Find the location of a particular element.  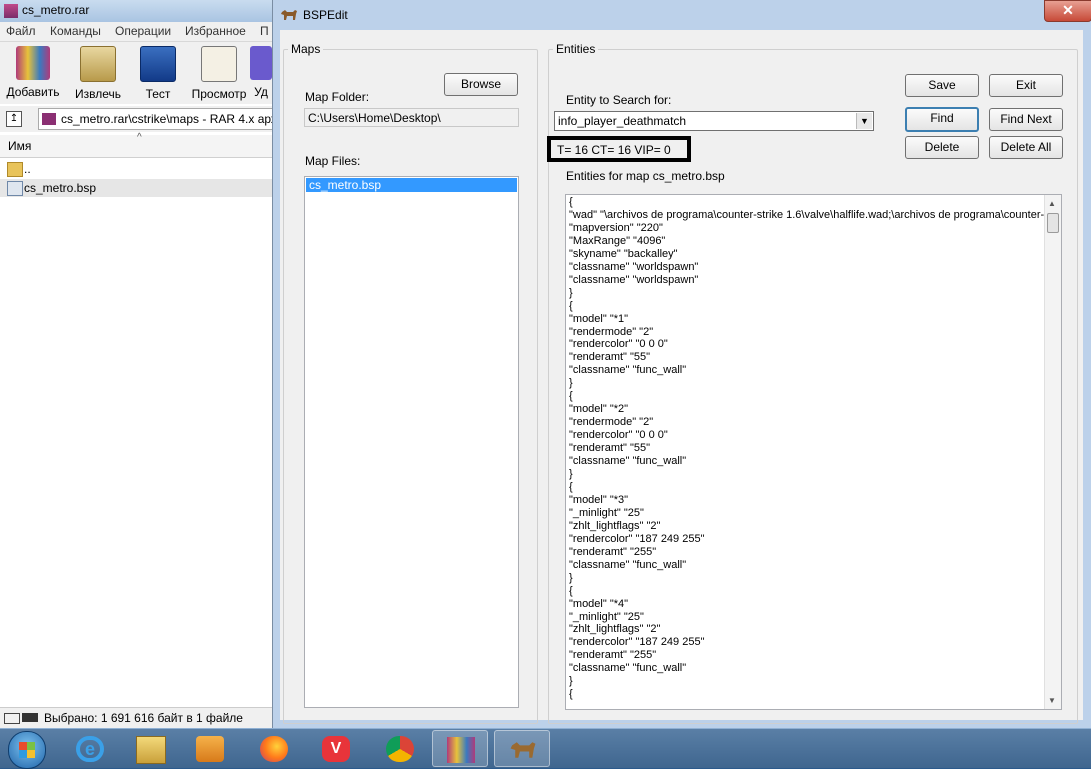

file-row-cs-metro: cs_metro.bsp is located at coordinates (136, 188).